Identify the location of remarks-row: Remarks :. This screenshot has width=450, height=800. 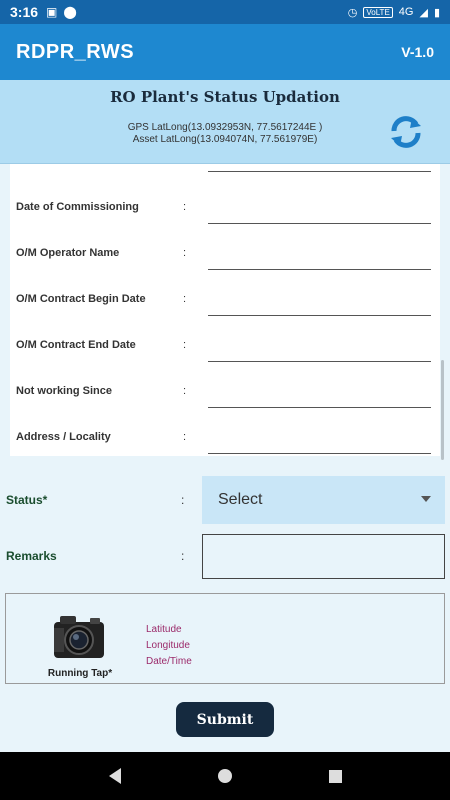
(225, 556).